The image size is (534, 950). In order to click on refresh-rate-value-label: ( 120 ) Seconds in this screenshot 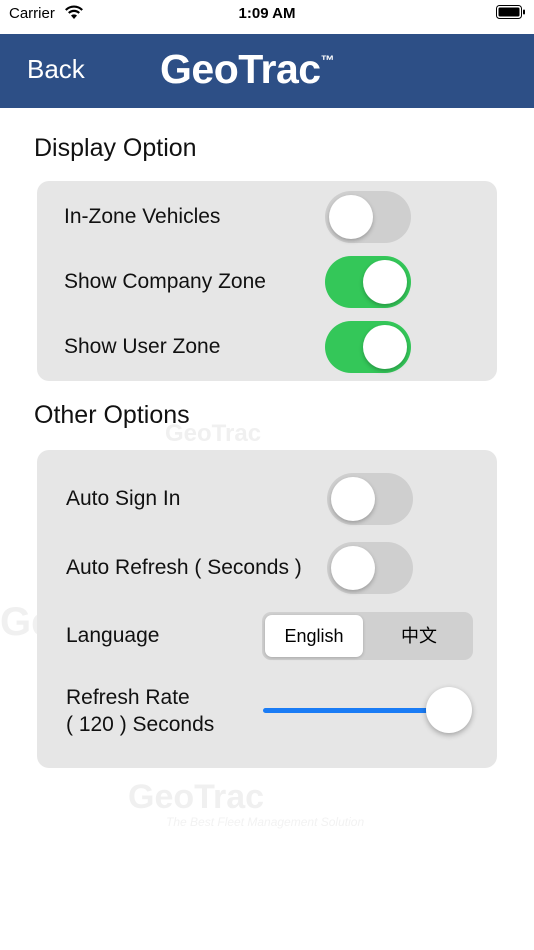, I will do `click(140, 724)`.